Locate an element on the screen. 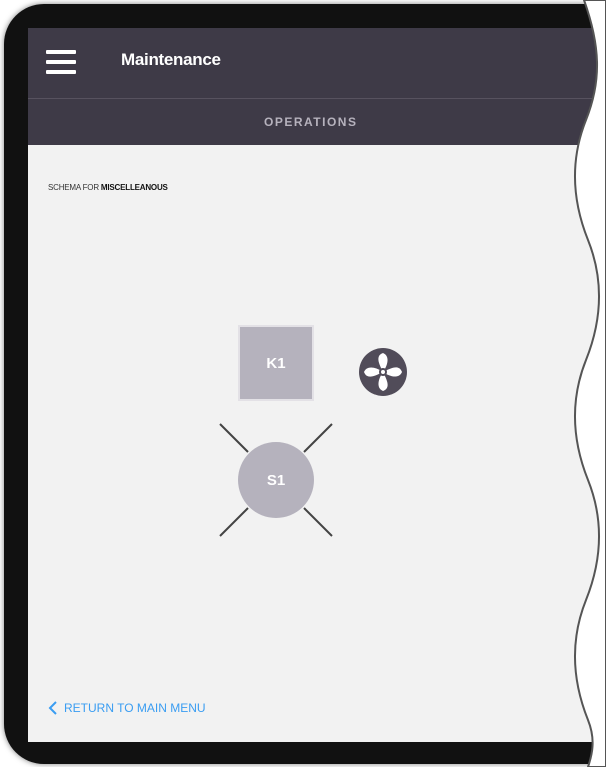  k1-component: K1 is located at coordinates (276, 363).